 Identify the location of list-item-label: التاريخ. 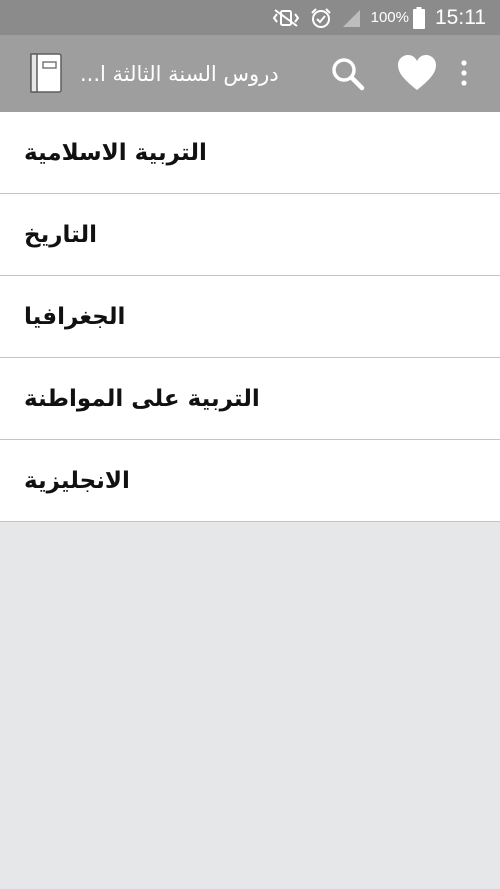
(60, 234).